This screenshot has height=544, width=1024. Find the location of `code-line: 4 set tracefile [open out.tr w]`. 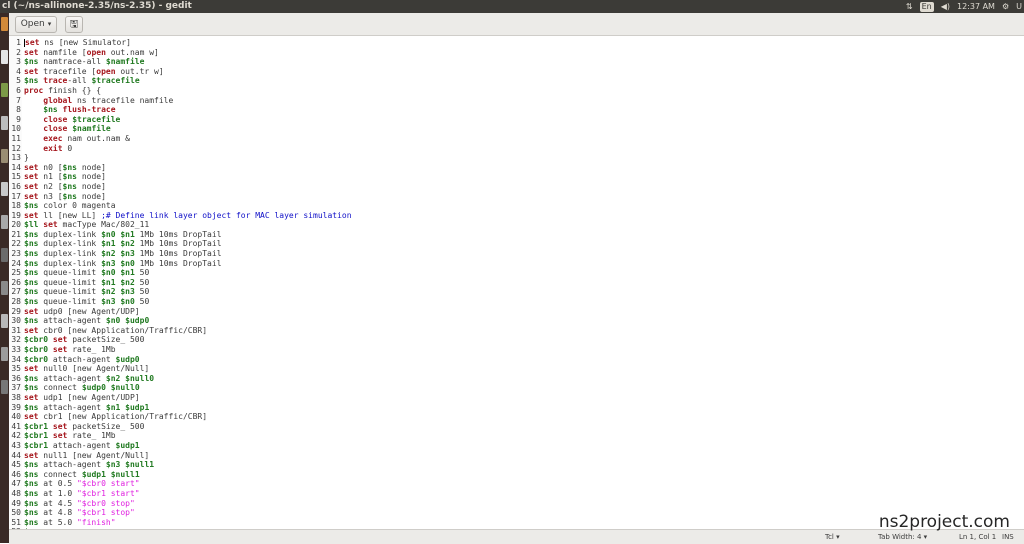

code-line: 4 set tracefile [open out.tr w] is located at coordinates (180, 72).